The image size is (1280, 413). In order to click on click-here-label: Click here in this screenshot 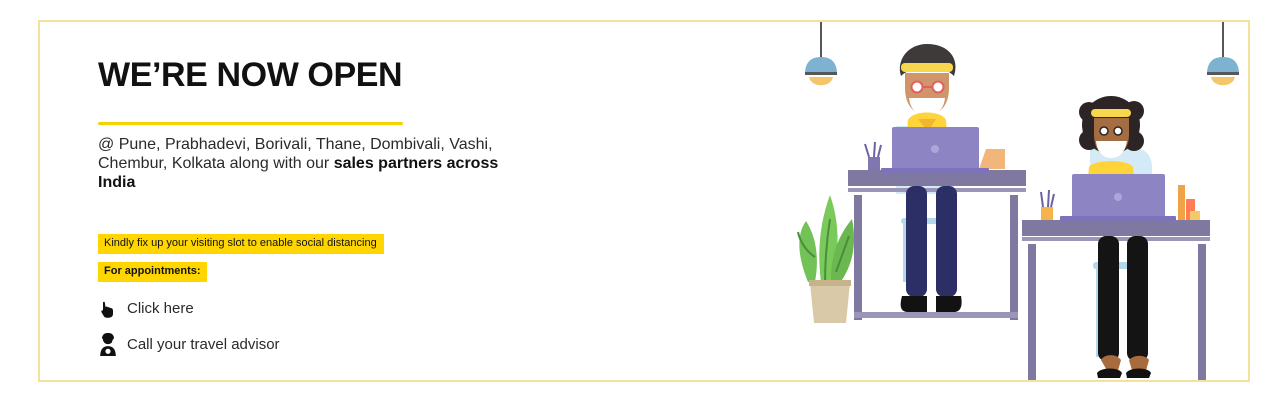, I will do `click(160, 308)`.